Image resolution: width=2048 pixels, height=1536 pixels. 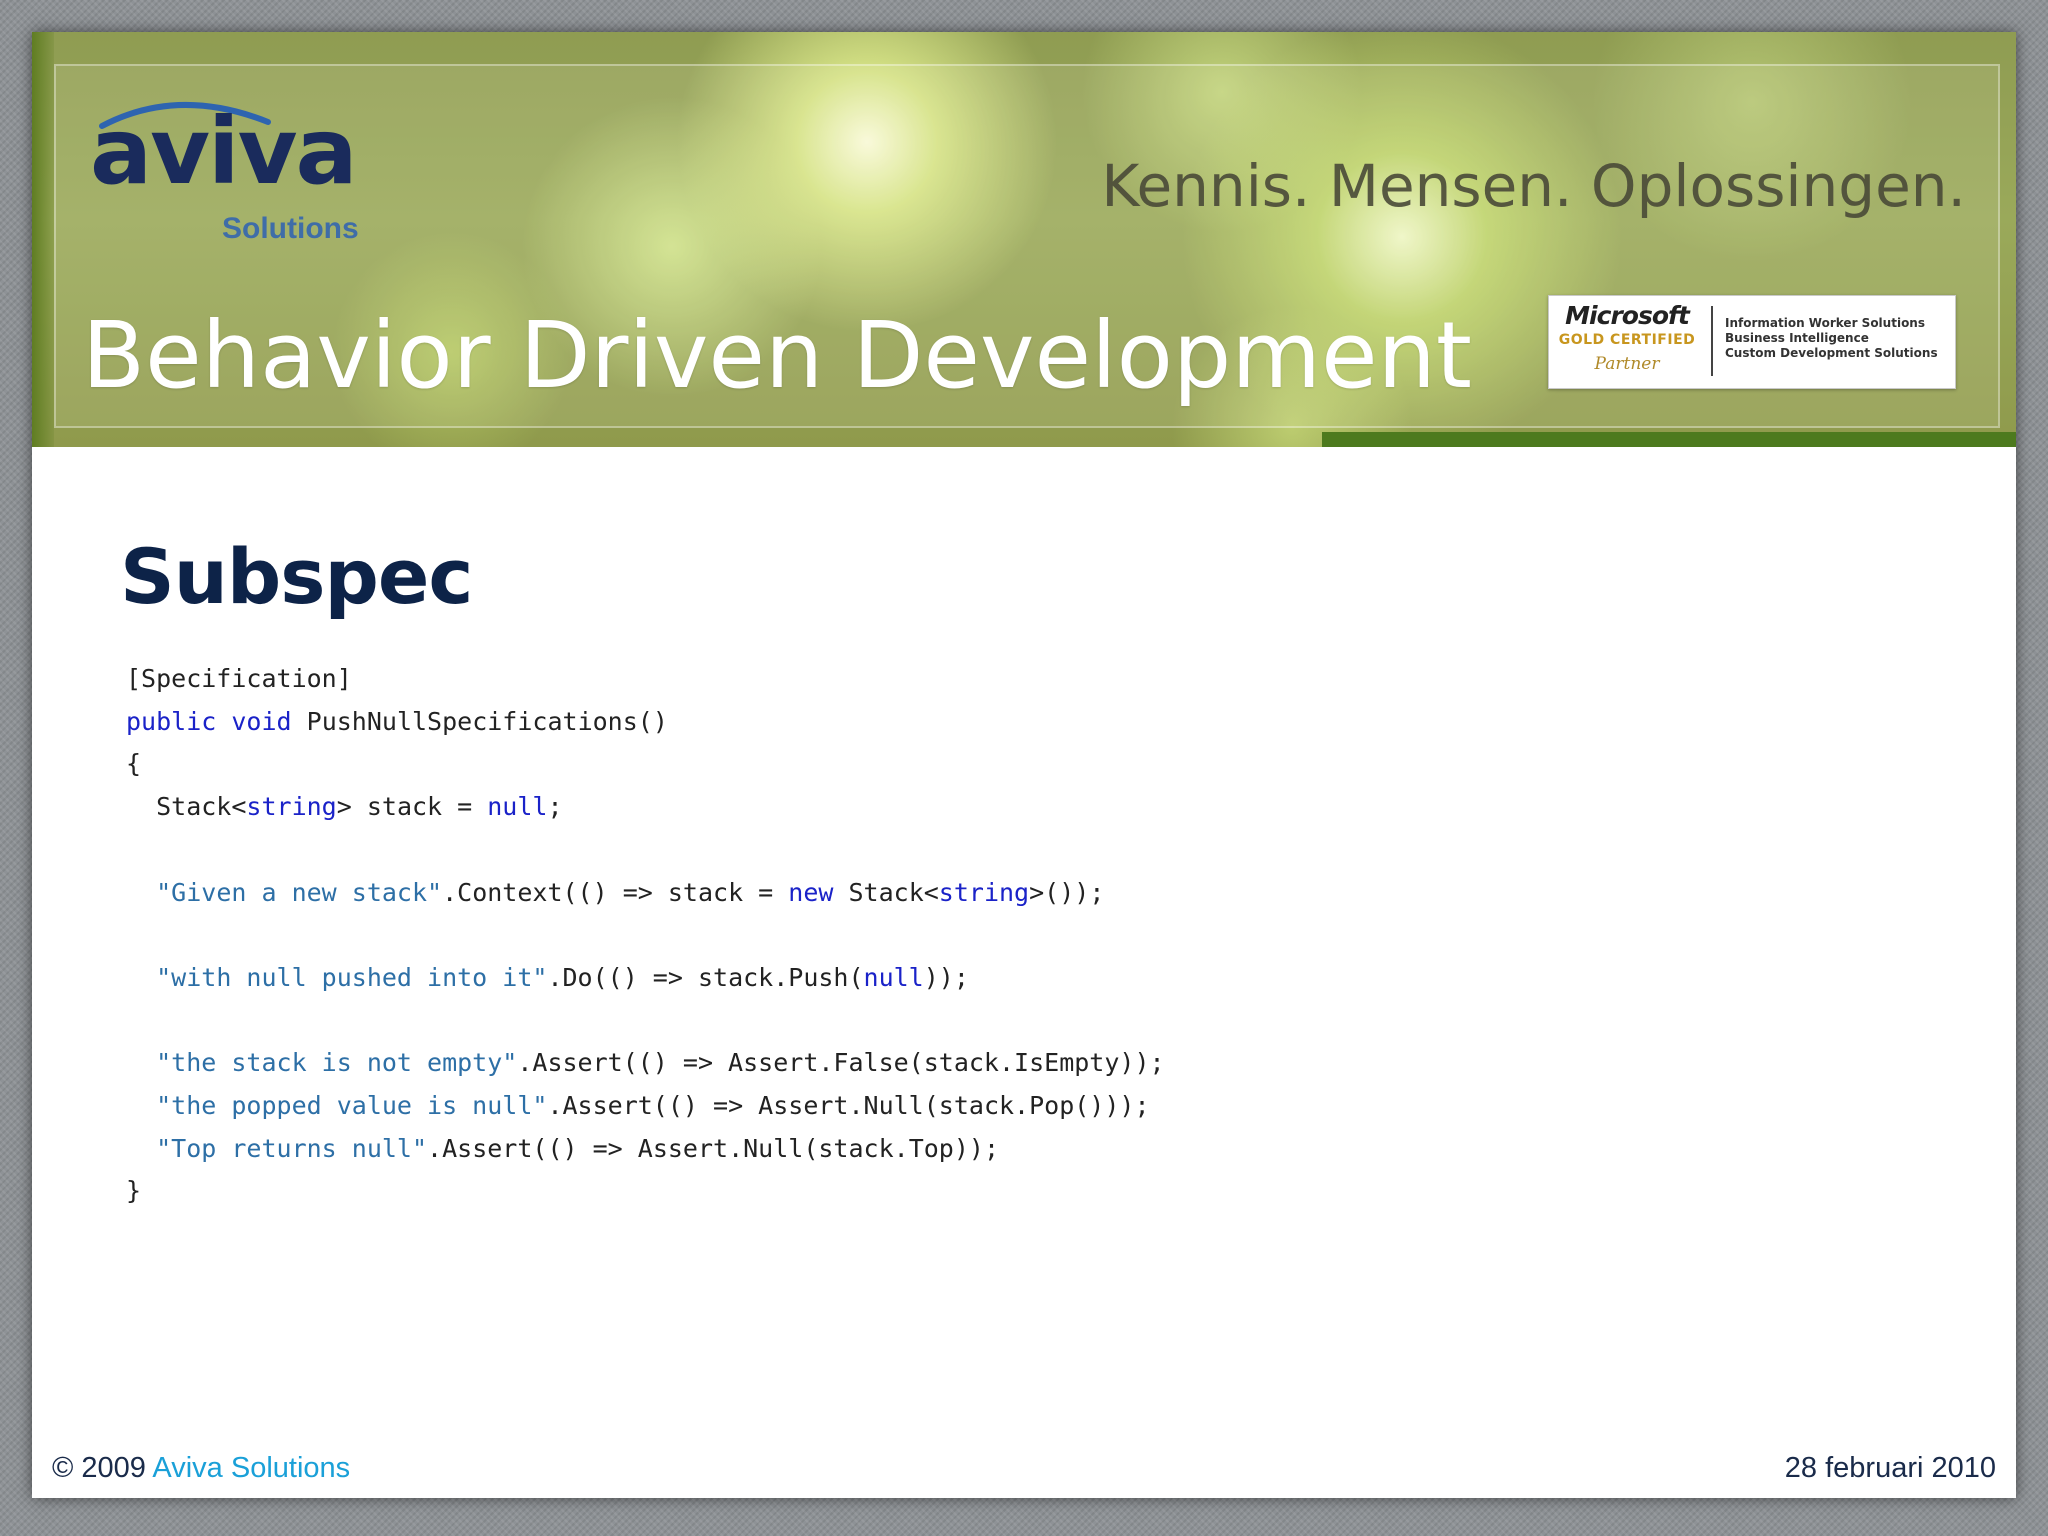 What do you see at coordinates (352, 1105) in the screenshot?
I see `code-string: "the popped value is null"` at bounding box center [352, 1105].